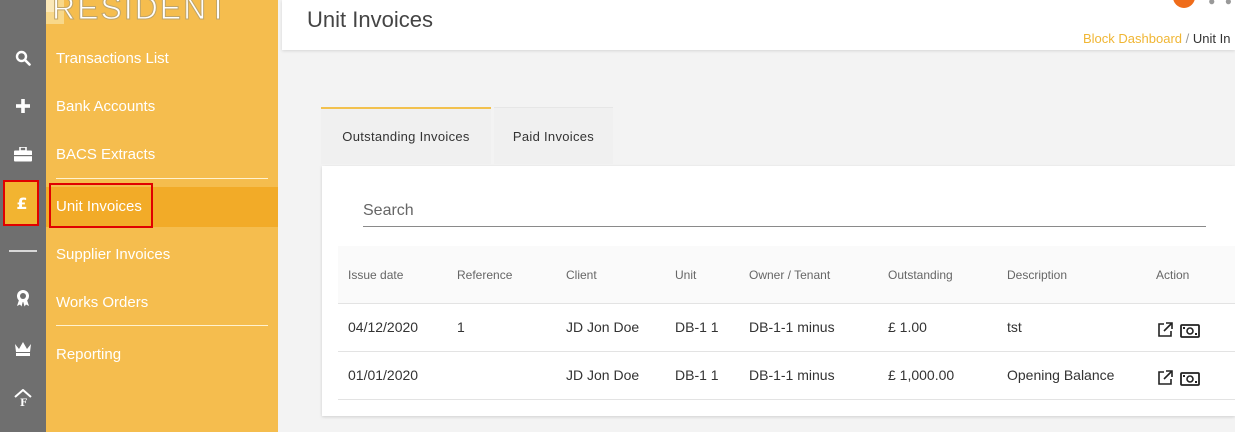  Describe the element at coordinates (1061, 375) in the screenshot. I see `cell-description: Opening Balance` at that location.